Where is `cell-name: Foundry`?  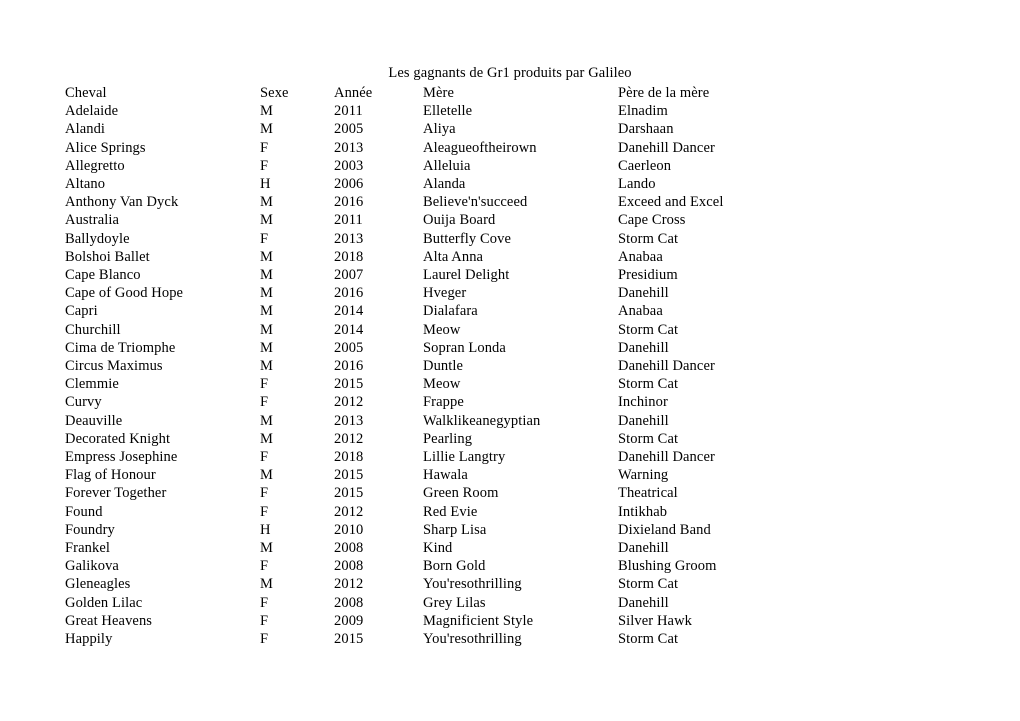
cell-name: Foundry is located at coordinates (90, 529).